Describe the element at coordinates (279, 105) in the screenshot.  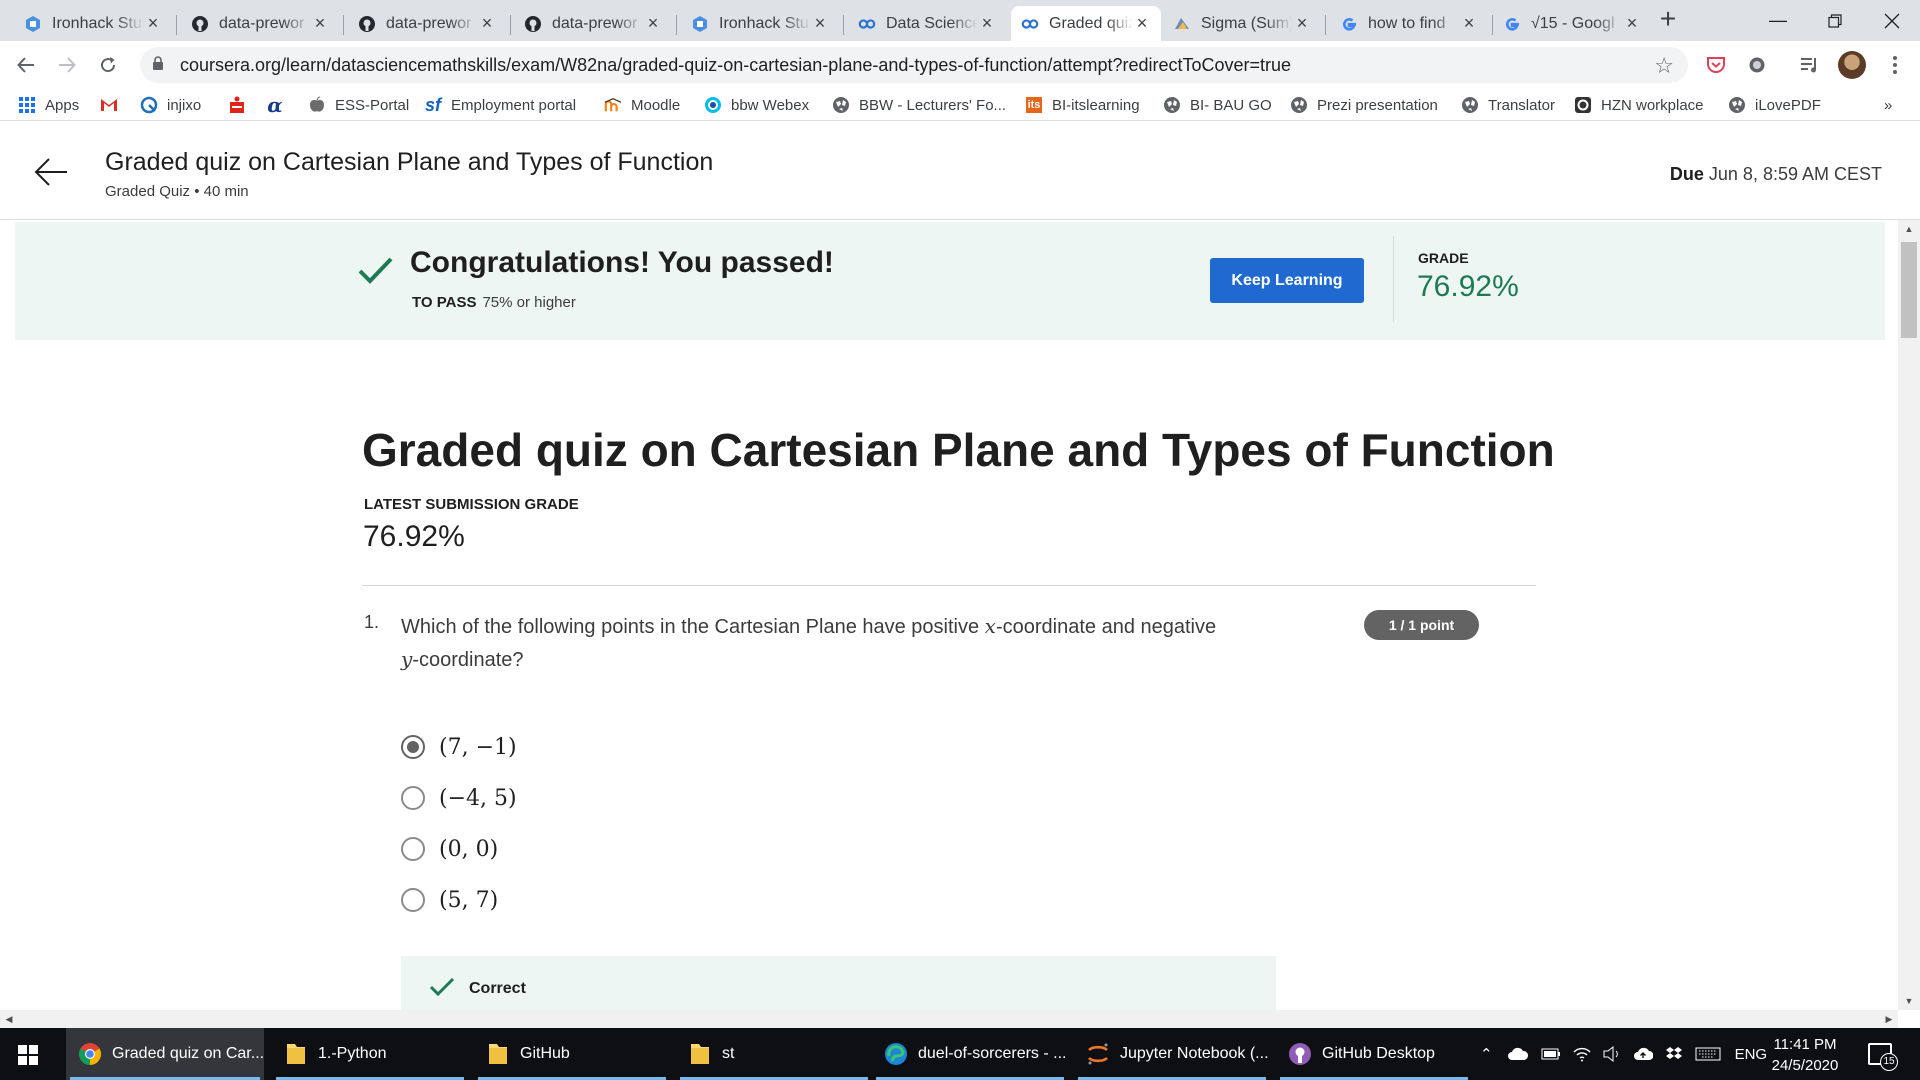
I see `bookmark-item: α` at that location.